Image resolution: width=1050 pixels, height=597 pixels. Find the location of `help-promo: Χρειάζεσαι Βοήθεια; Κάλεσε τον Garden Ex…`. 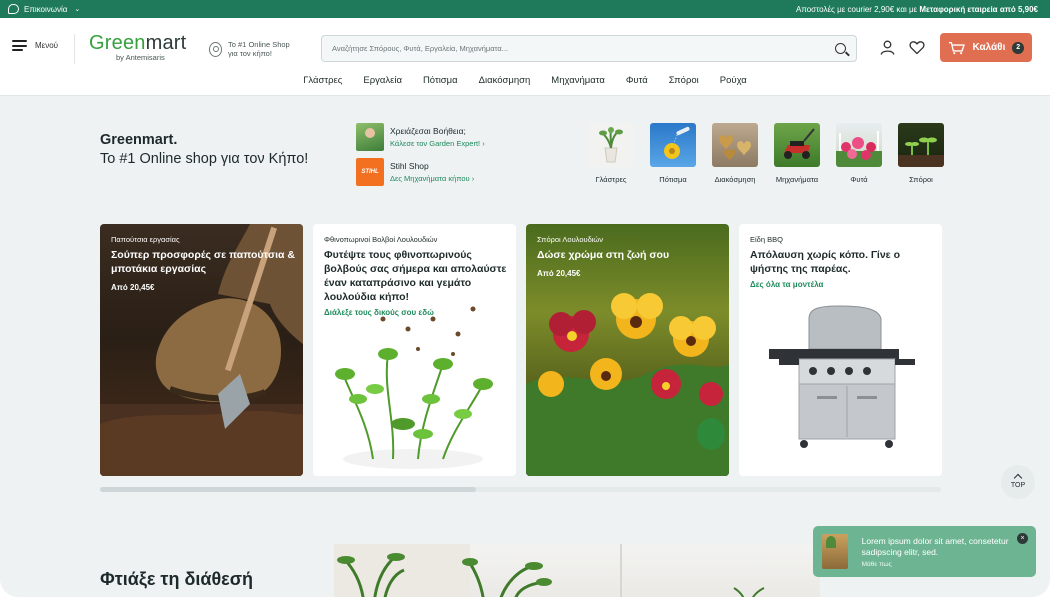

help-promo: Χρειάζεσαι Βοήθεια; Κάλεσε τον Garden Ex… is located at coordinates (420, 137).